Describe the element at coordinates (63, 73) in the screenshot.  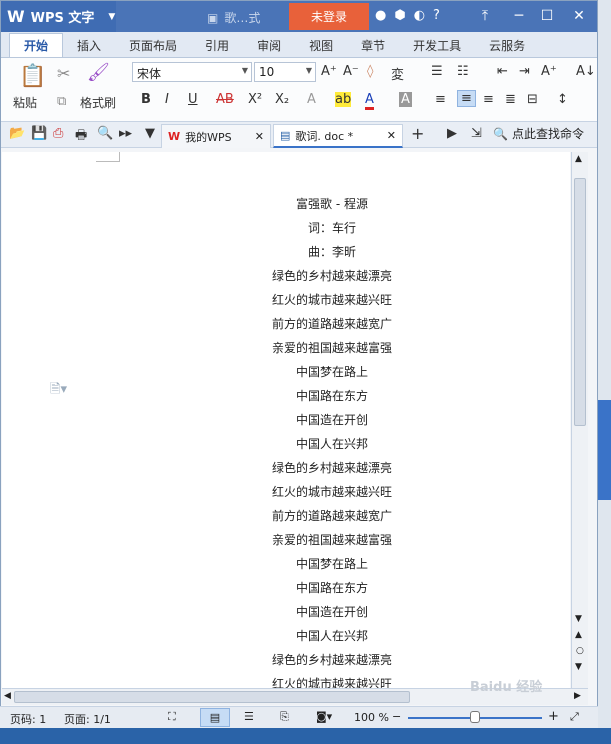
I see `cut-icon: ✂` at that location.